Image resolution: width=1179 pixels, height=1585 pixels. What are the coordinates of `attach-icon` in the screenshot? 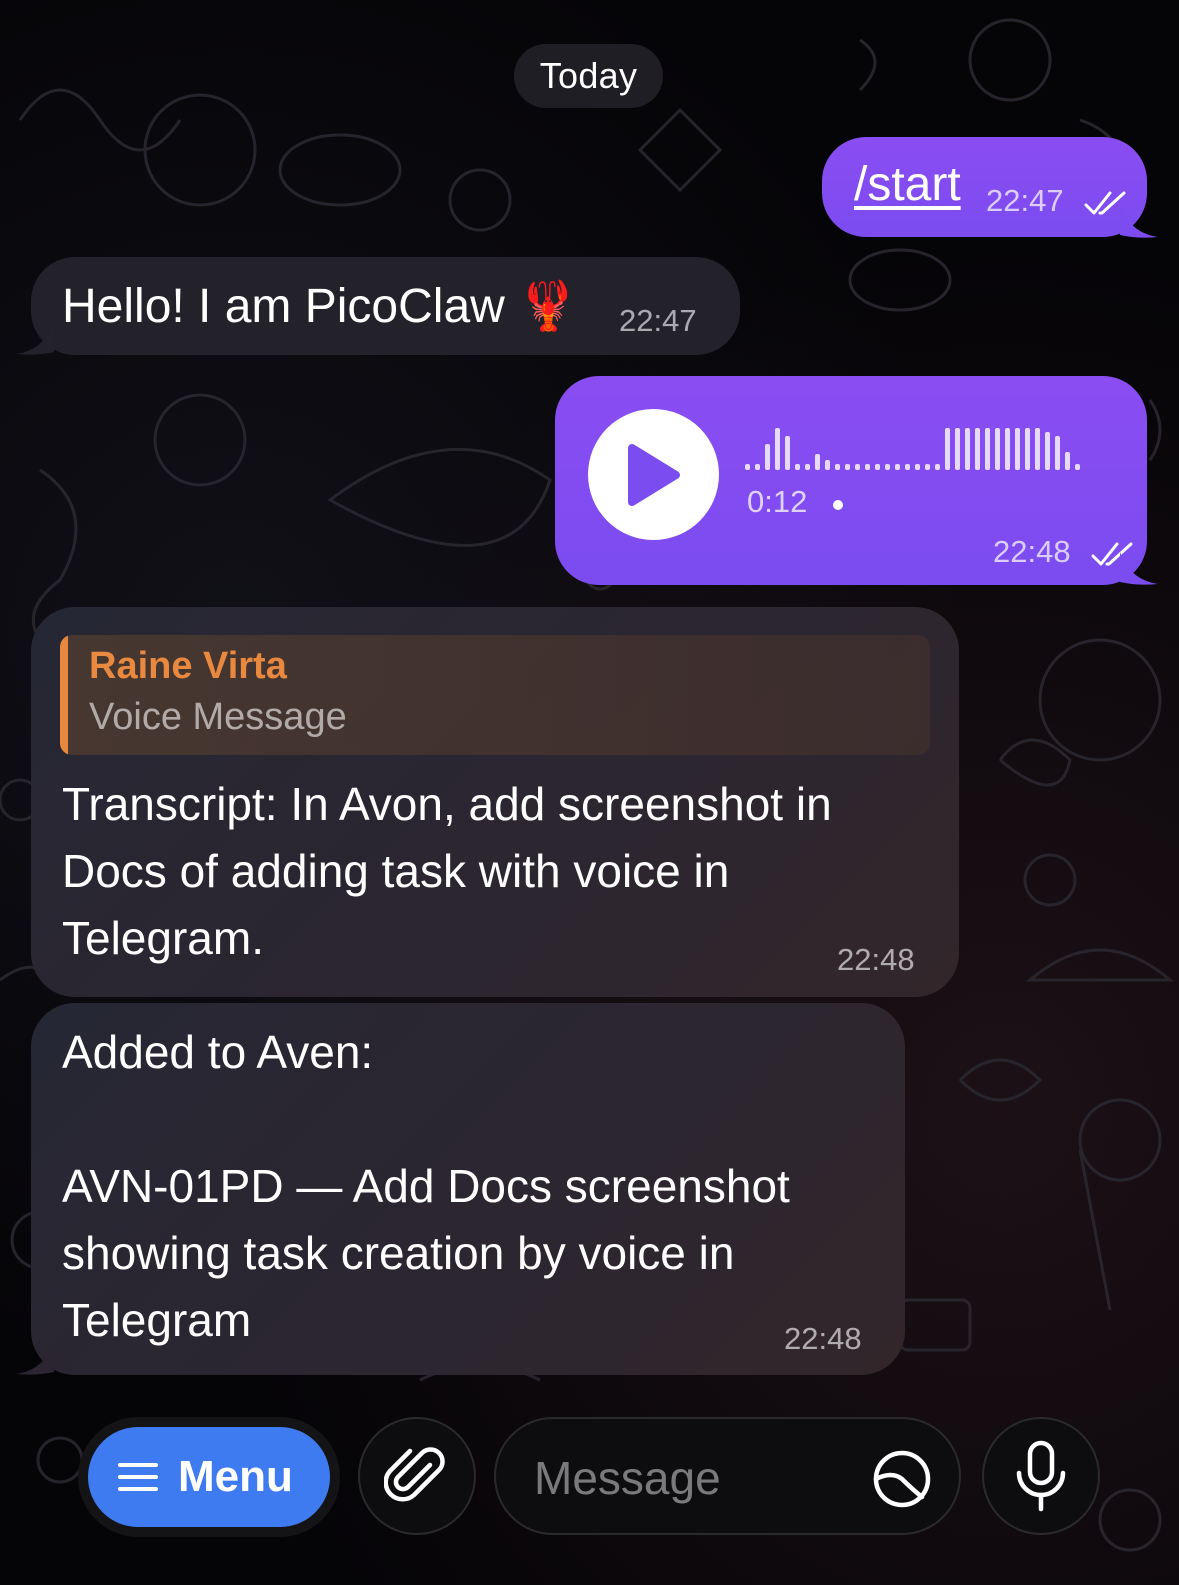 It's located at (414, 1474).